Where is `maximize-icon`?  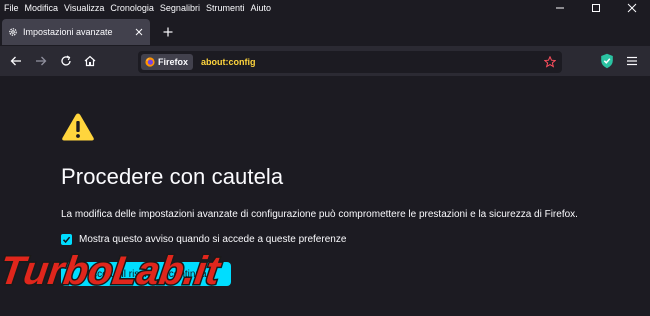 maximize-icon is located at coordinates (596, 8).